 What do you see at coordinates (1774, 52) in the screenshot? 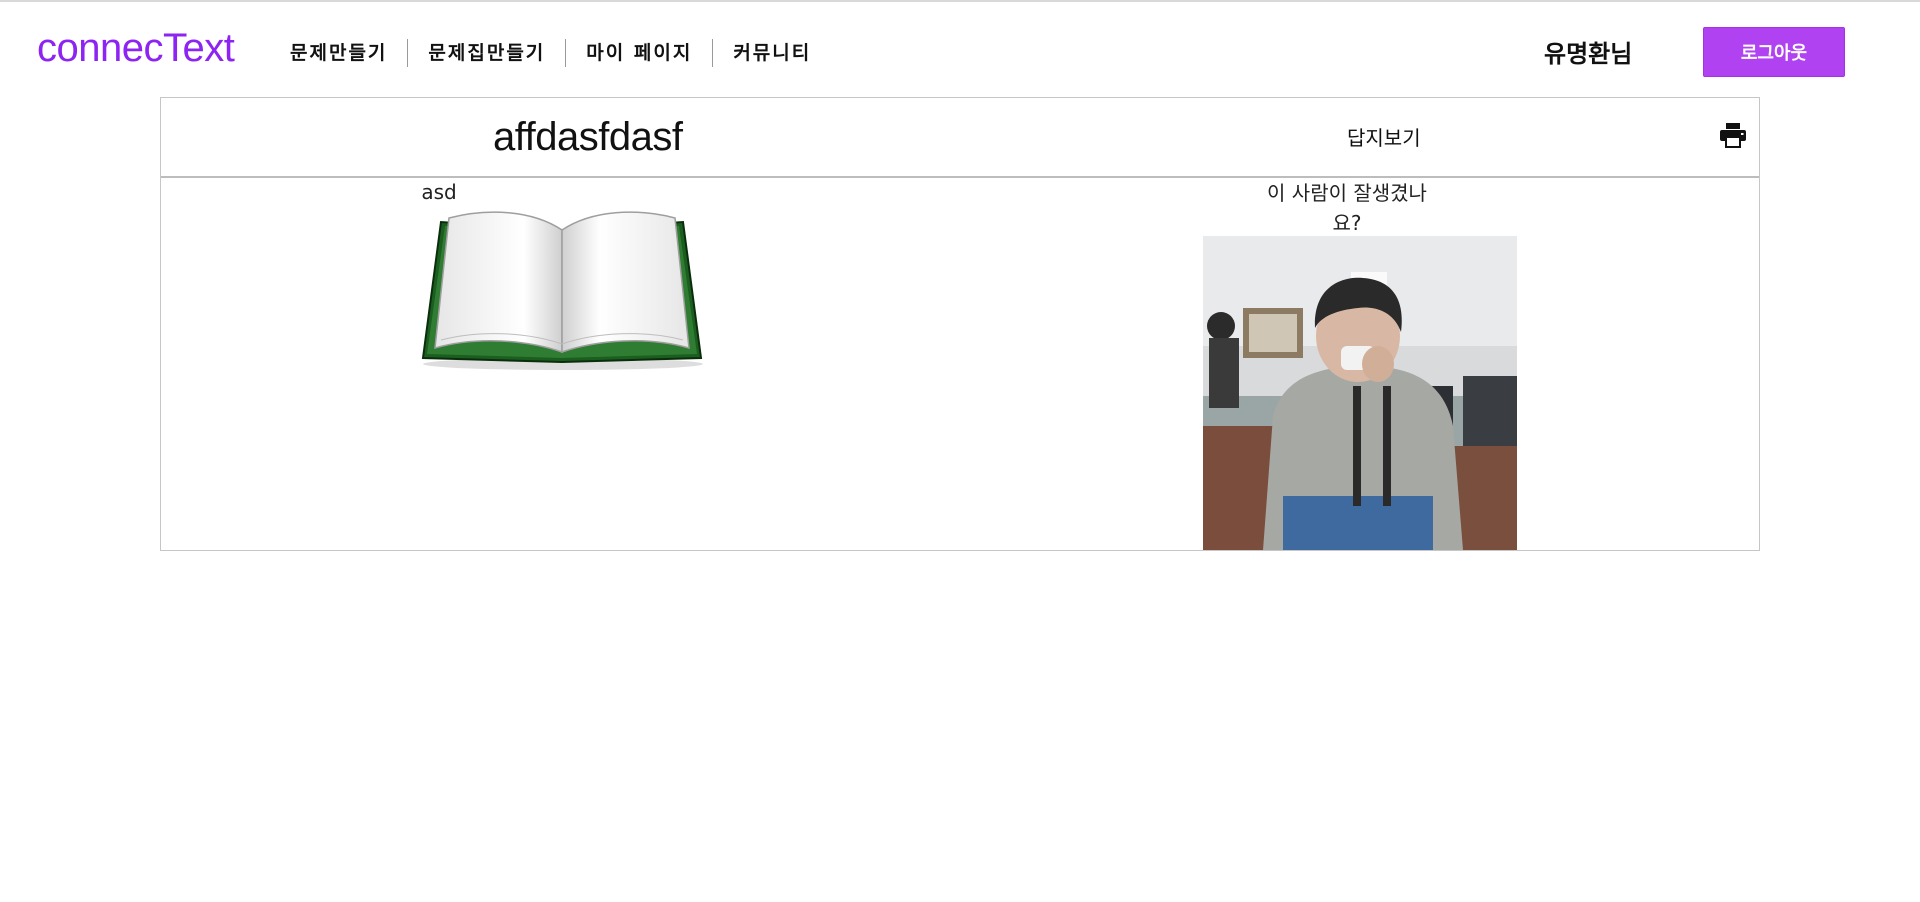
I see `logout-button: 로그아웃` at bounding box center [1774, 52].